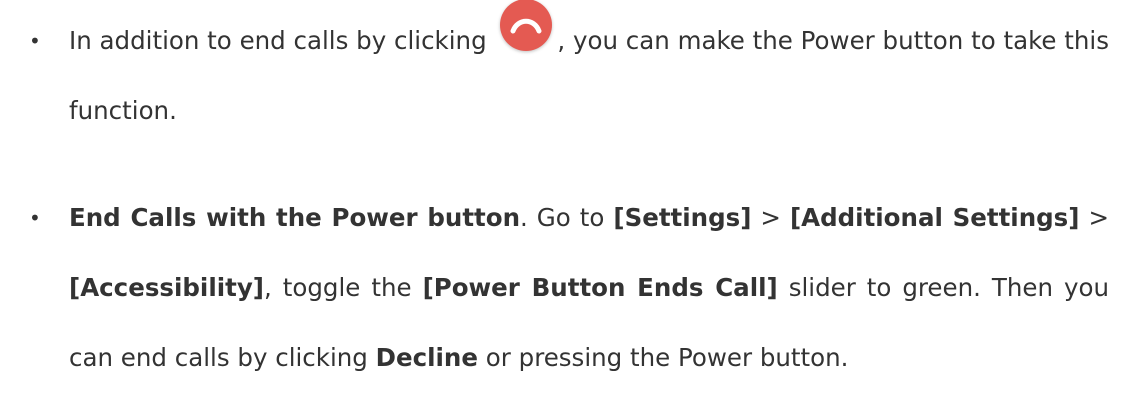  What do you see at coordinates (934, 217) in the screenshot?
I see `additional-settings-label: [Additional Settings]` at bounding box center [934, 217].